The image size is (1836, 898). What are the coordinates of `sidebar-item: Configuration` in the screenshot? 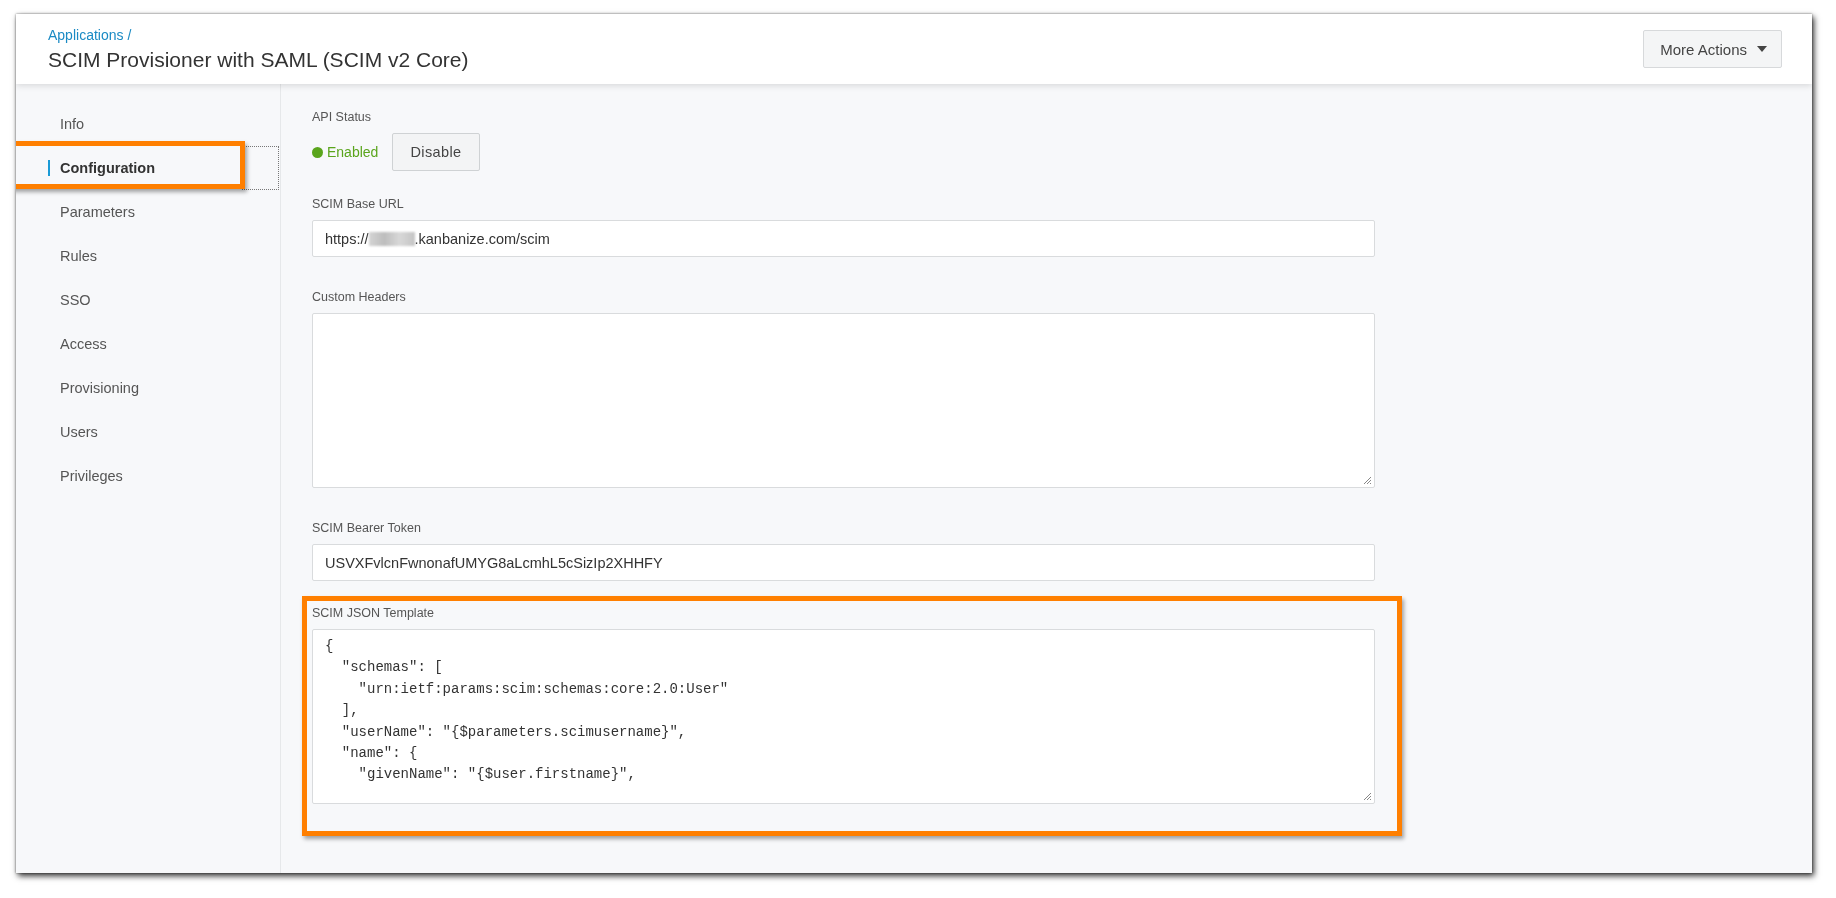 It's located at (108, 168).